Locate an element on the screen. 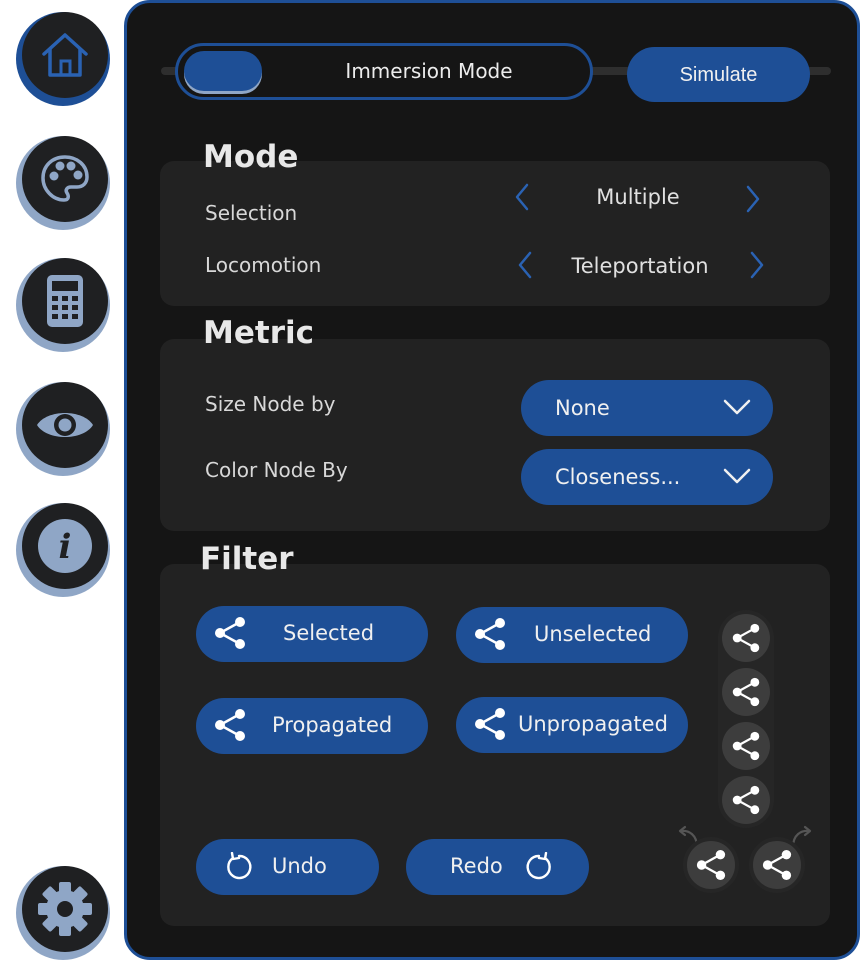  filter-unpropagated-label: Unpropagated is located at coordinates (593, 724).